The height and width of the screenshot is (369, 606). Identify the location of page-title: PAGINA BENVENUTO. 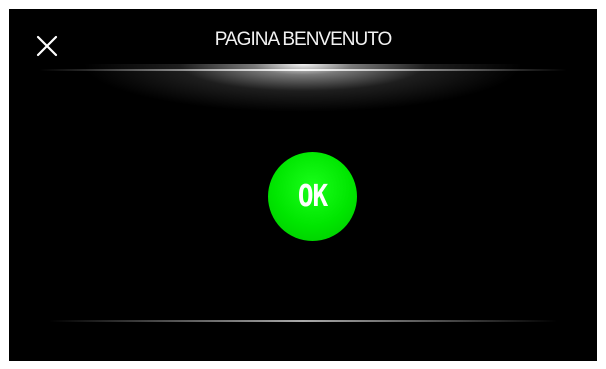
(303, 39).